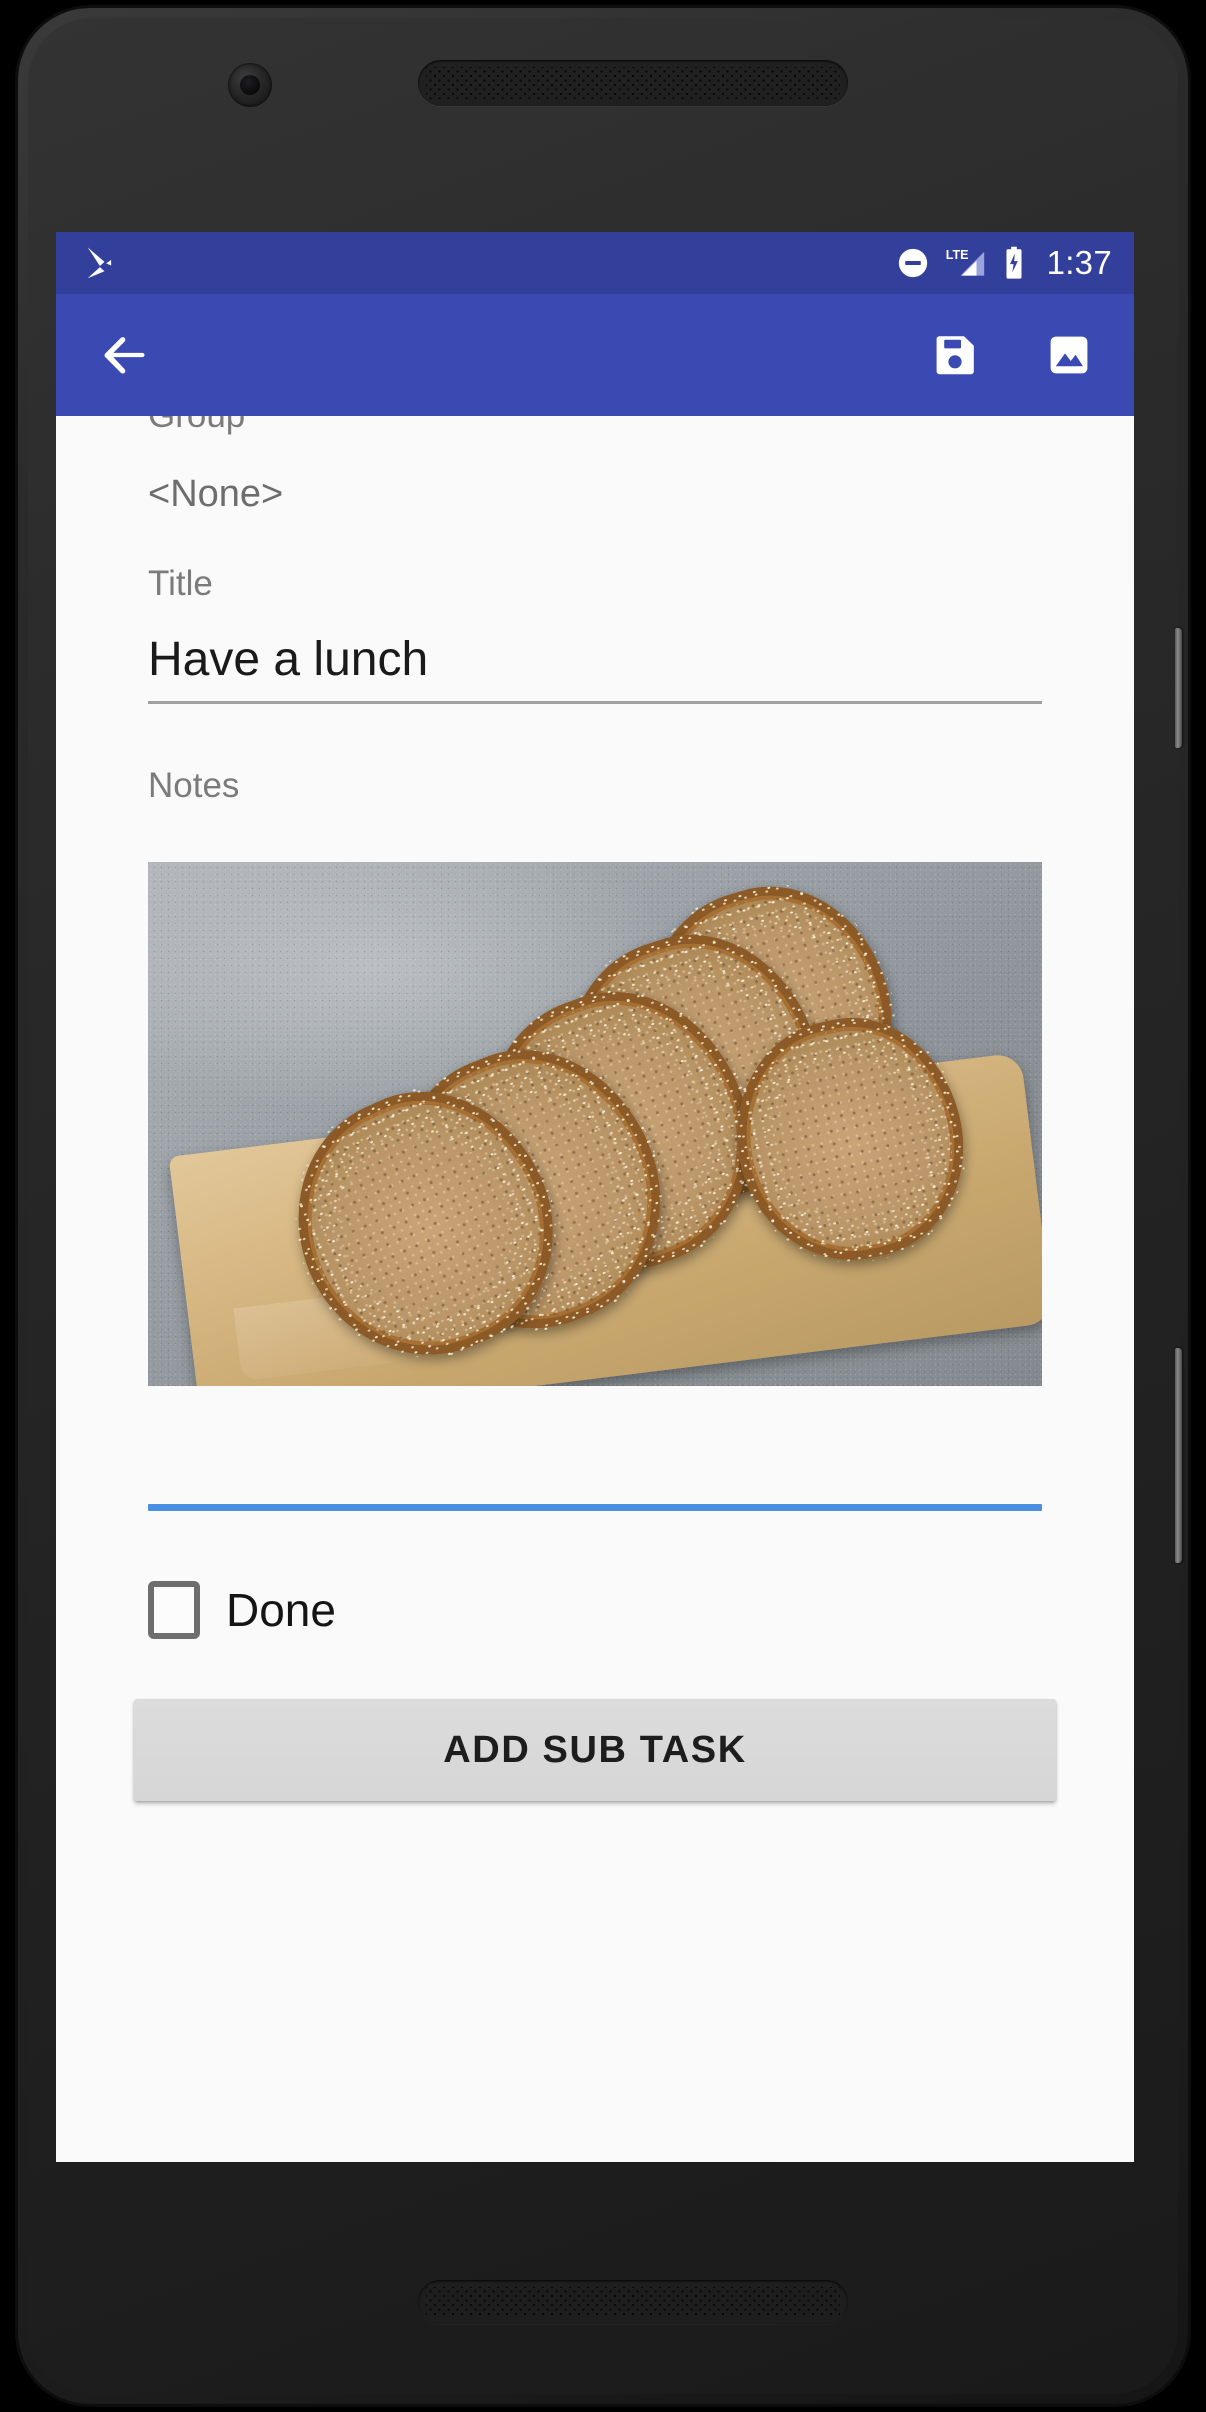 The height and width of the screenshot is (2412, 1206). I want to click on cellular-signal-lte-icon: LTE, so click(964, 262).